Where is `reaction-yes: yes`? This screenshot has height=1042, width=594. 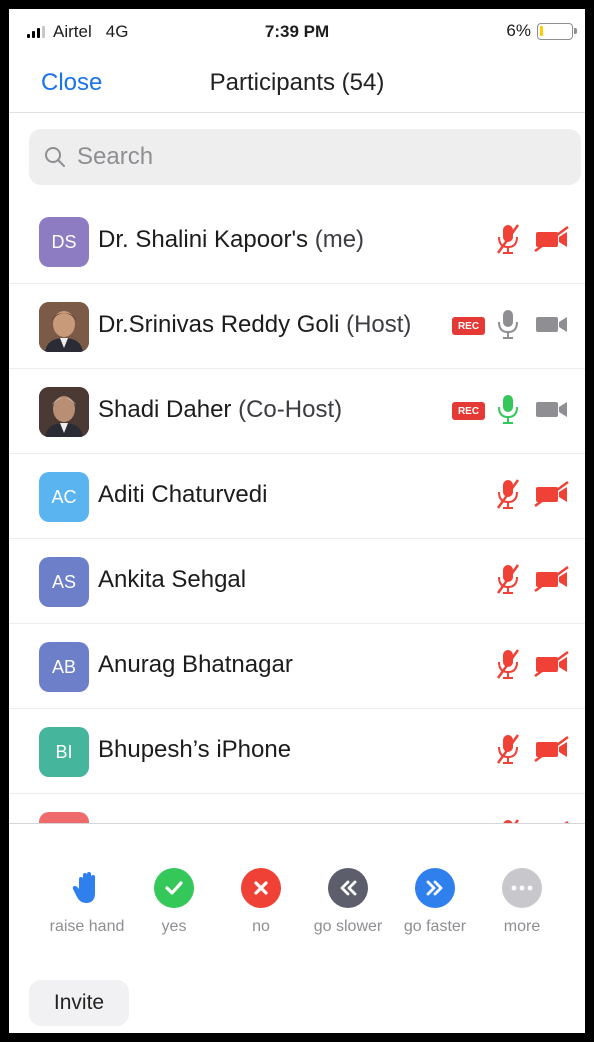 reaction-yes: yes is located at coordinates (174, 902).